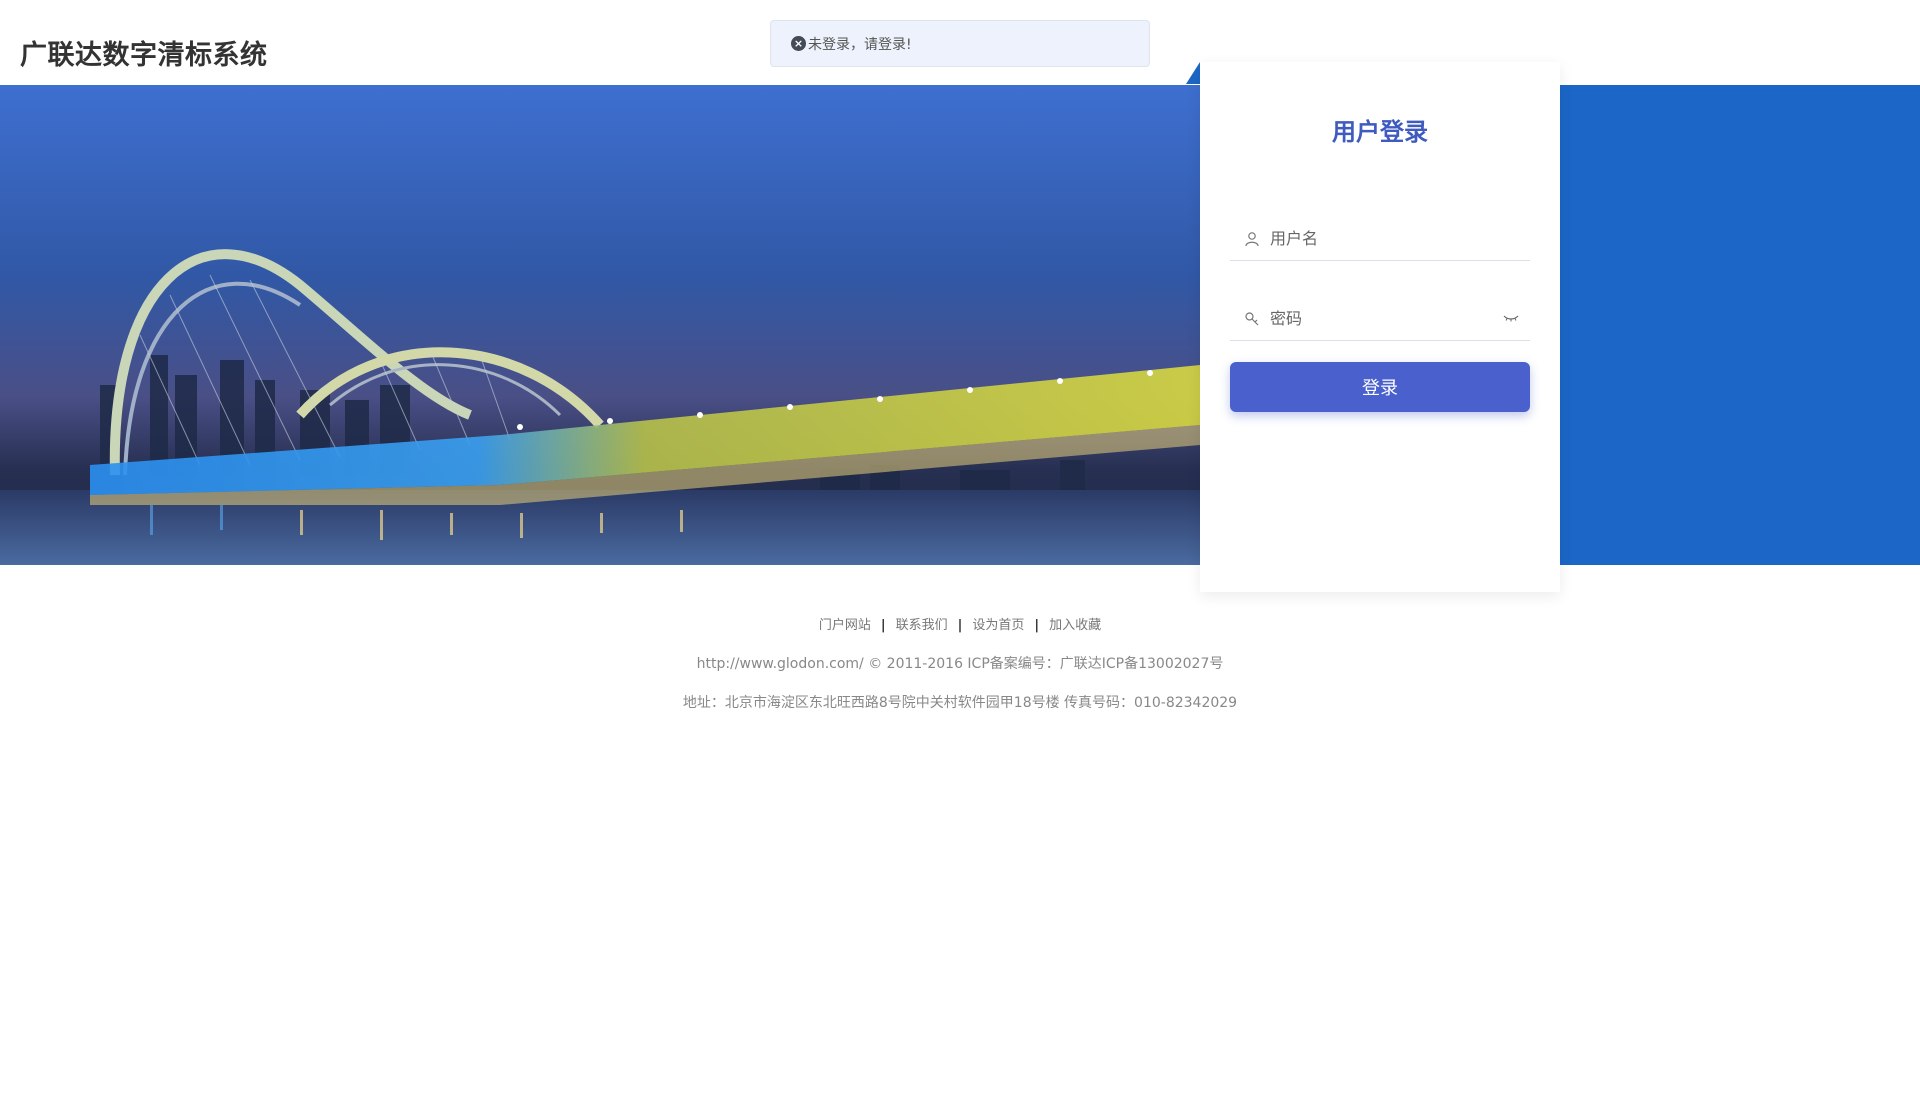  What do you see at coordinates (998, 625) in the screenshot?
I see `footer-link-set-home: 设为首页` at bounding box center [998, 625].